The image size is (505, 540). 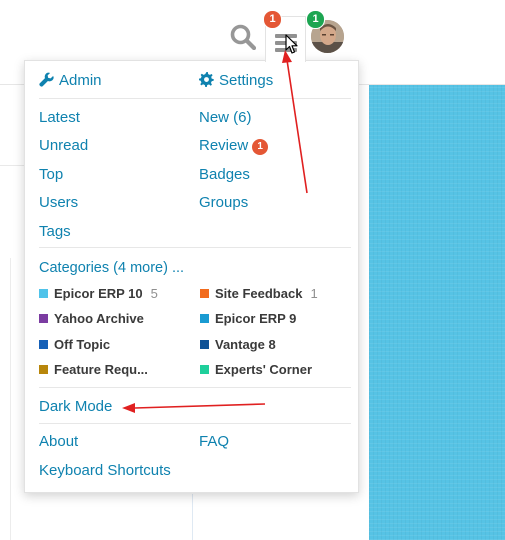 What do you see at coordinates (260, 147) in the screenshot?
I see `review-badge: 1` at bounding box center [260, 147].